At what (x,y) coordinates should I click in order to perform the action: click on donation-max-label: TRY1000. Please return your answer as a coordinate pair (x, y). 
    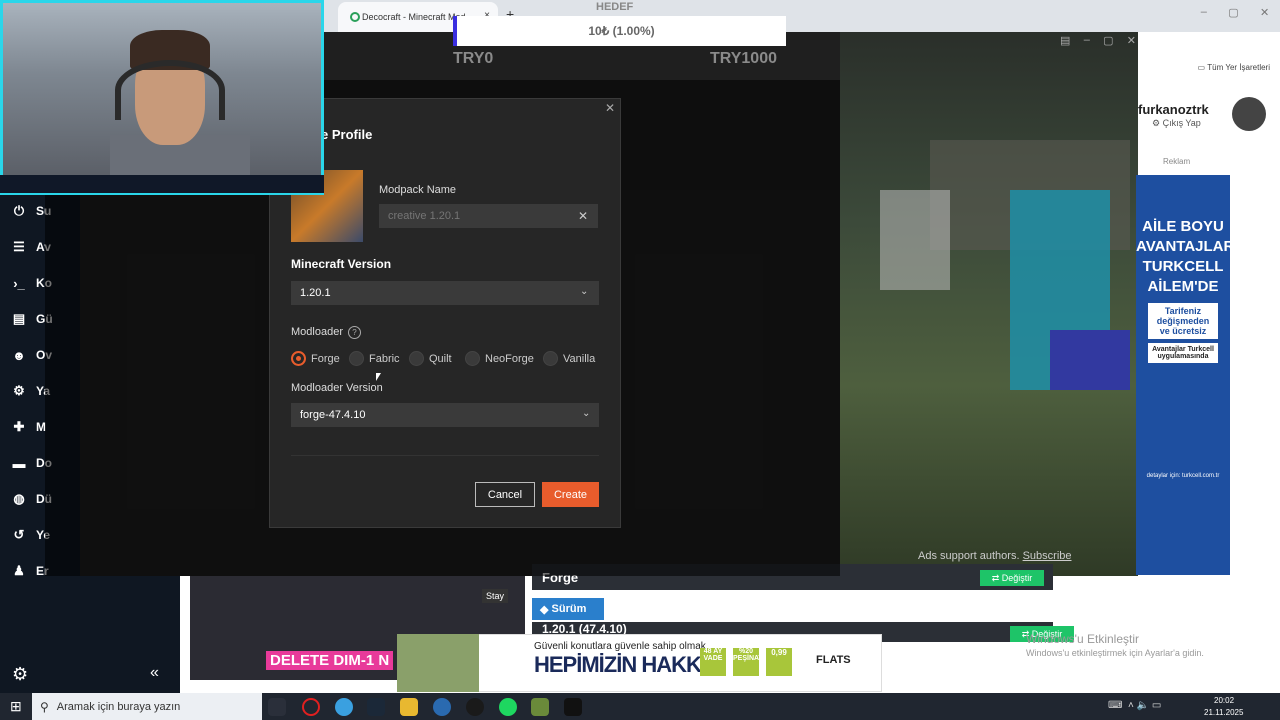
    Looking at the image, I should click on (743, 58).